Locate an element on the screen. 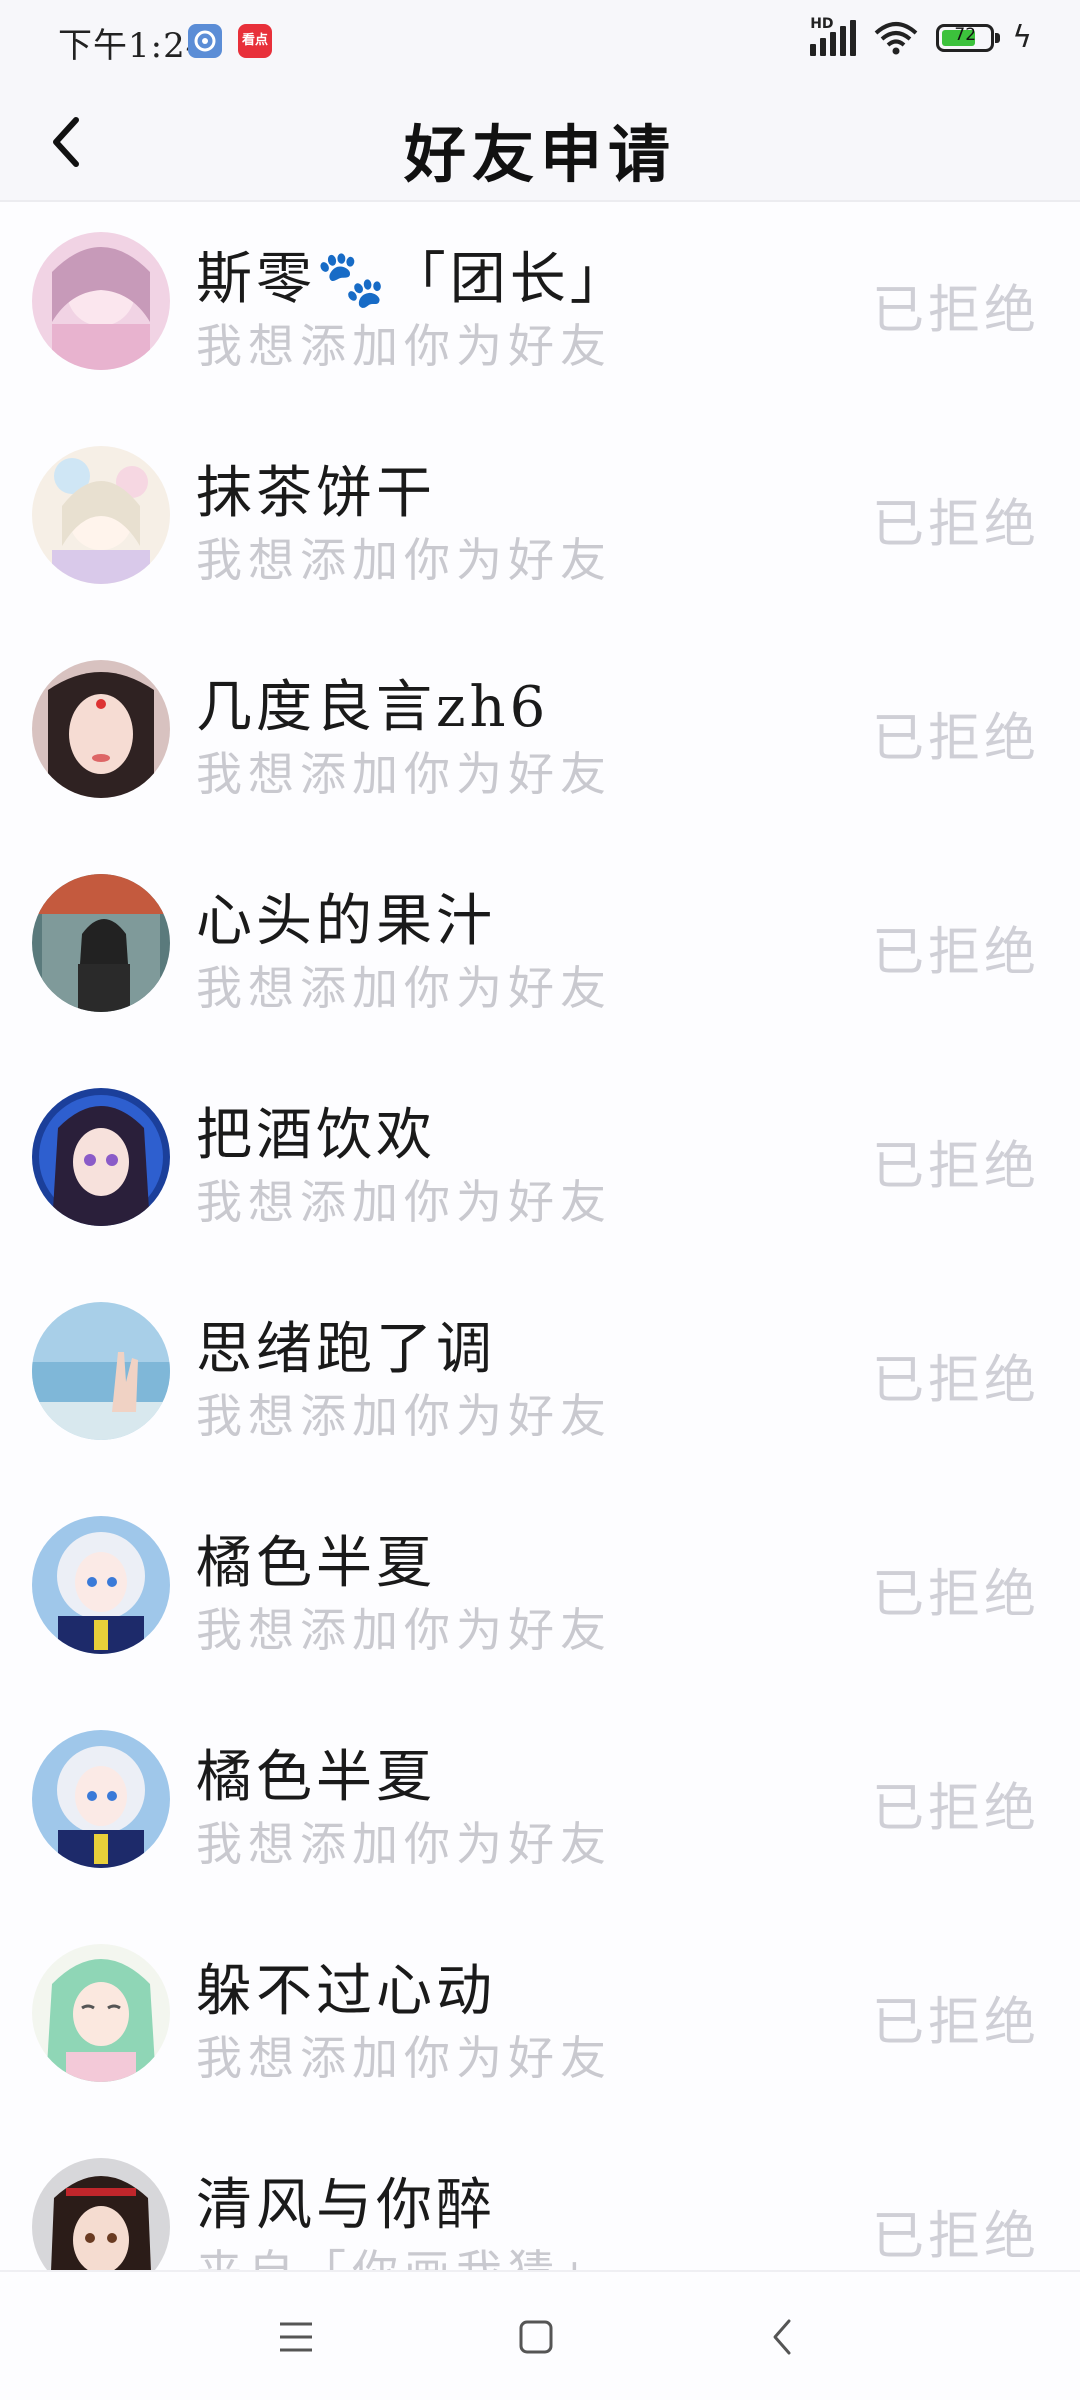  requester-name: 斯零🐾「团长」 is located at coordinates (413, 279).